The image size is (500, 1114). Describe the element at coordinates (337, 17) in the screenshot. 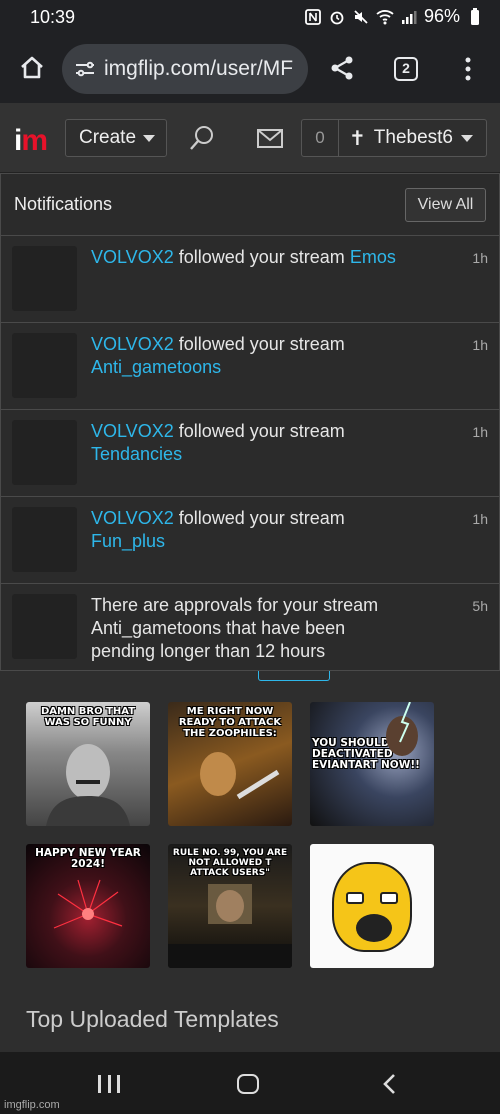

I see `alarm-icon` at that location.